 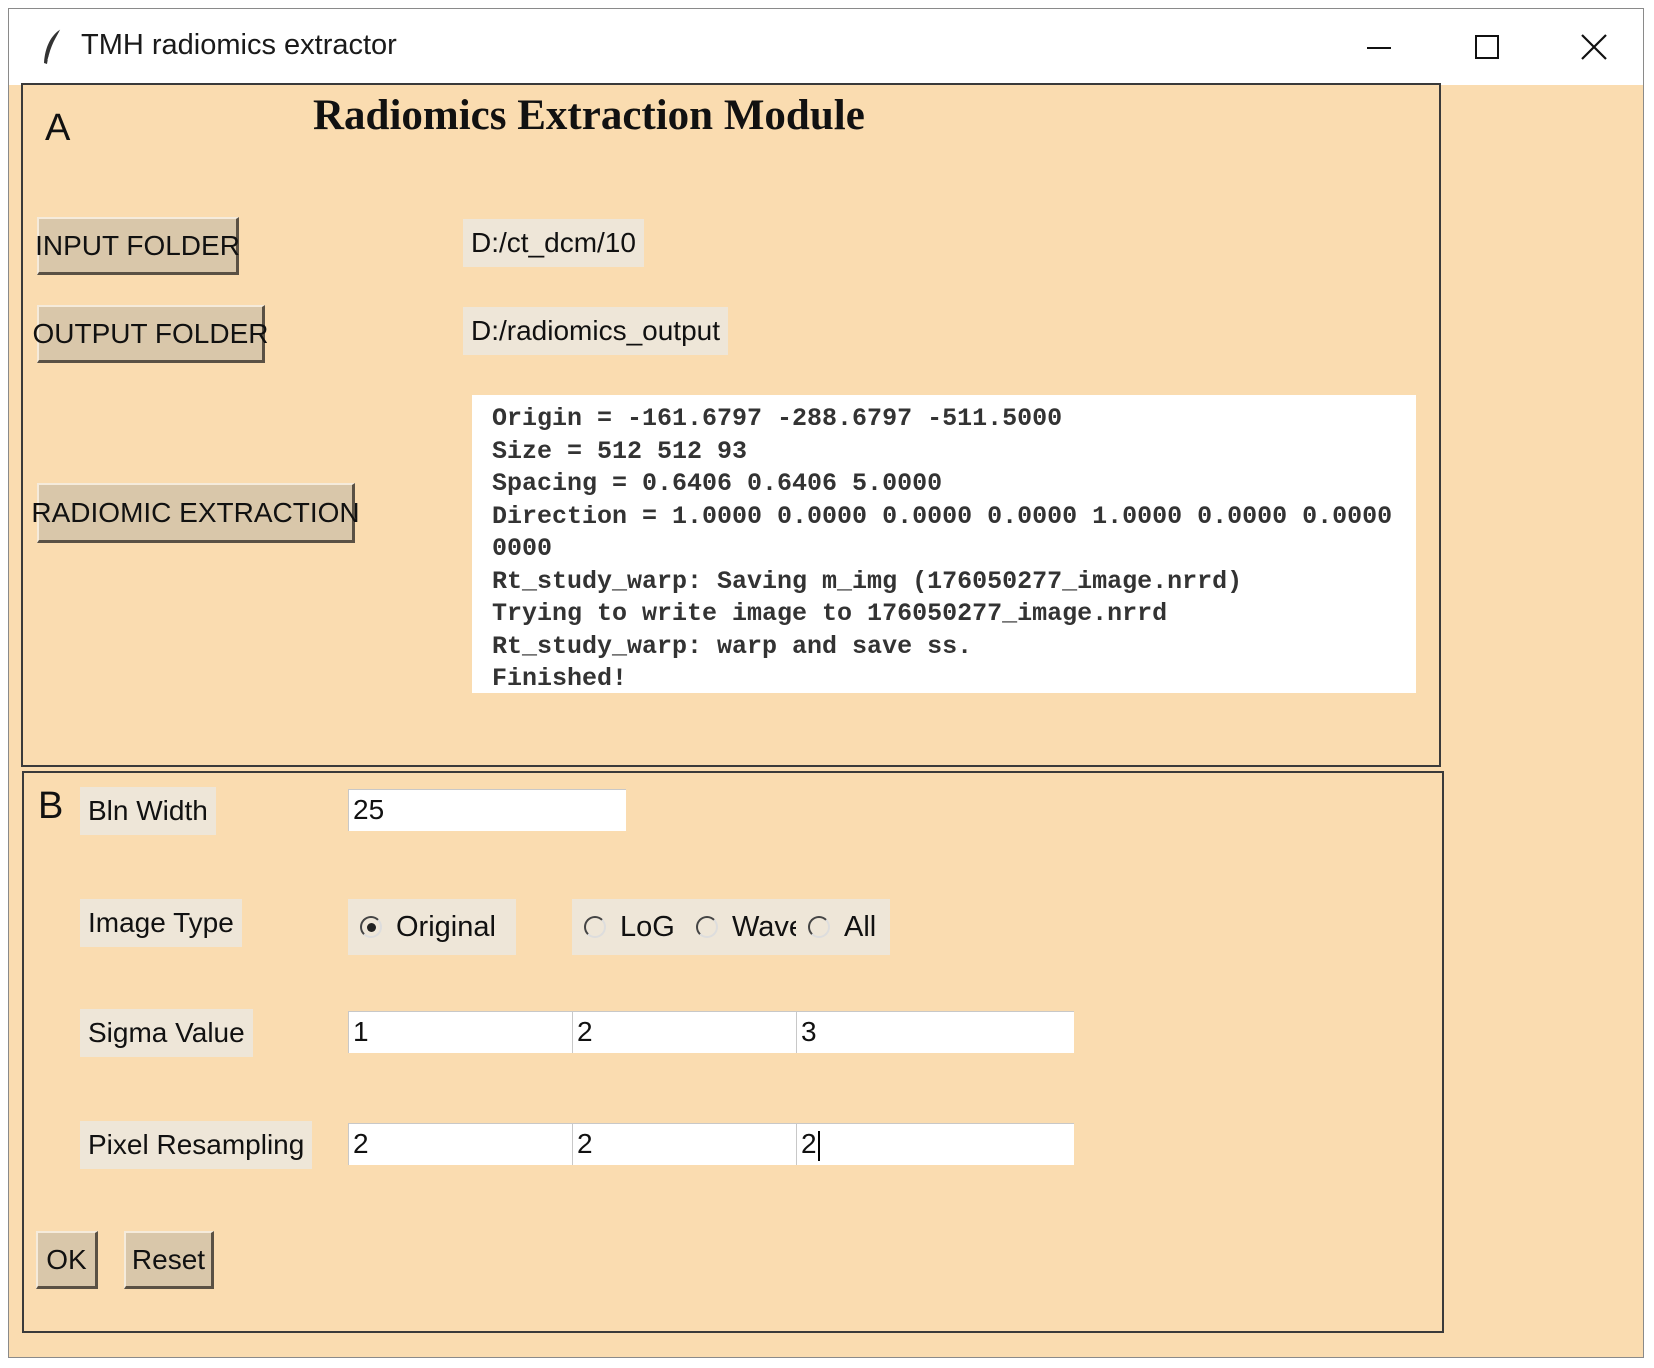 What do you see at coordinates (935, 1032) in the screenshot?
I see `sigma-input-3: 3` at bounding box center [935, 1032].